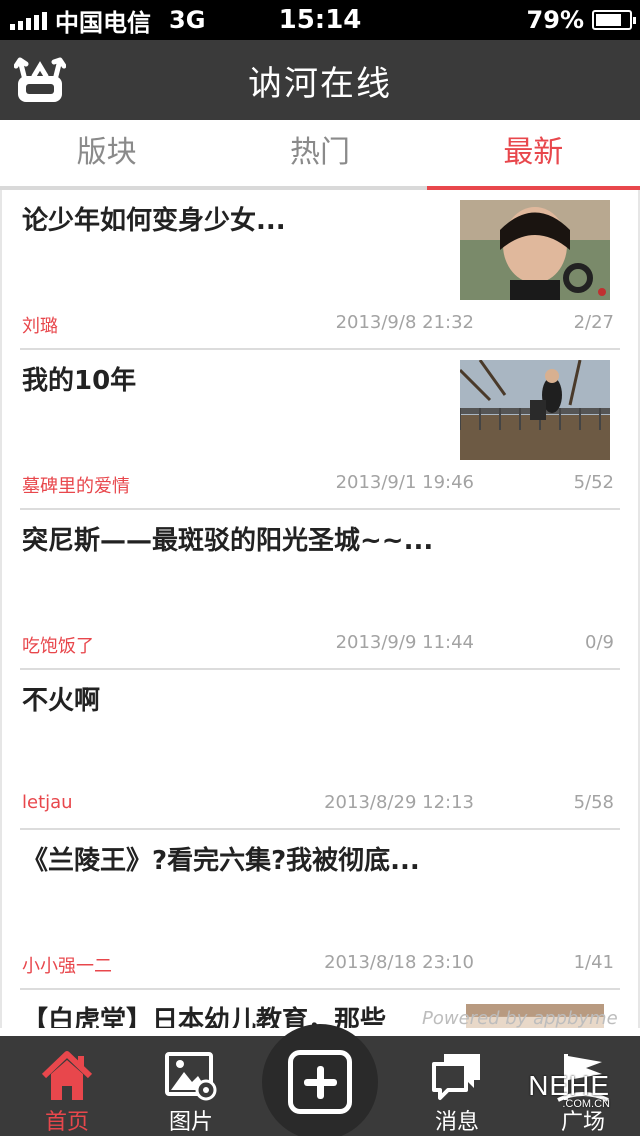  I want to click on post-meta: 吃饱饭了 2013/9/9 11:44 0/9, so click(318, 645).